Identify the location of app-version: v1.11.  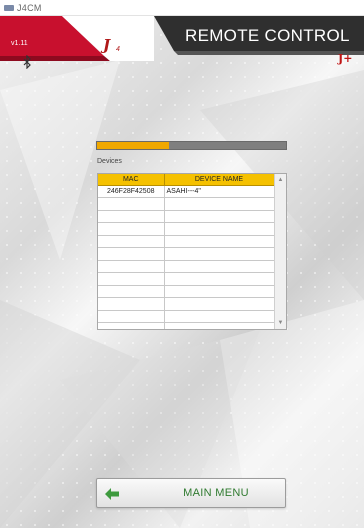
(19, 43).